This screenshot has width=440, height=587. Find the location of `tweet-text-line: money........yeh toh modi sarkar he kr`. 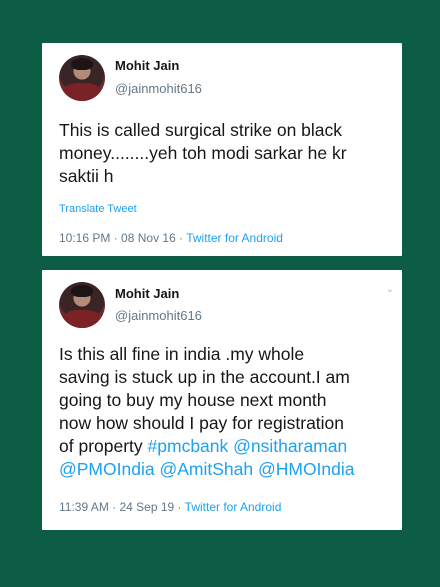

tweet-text-line: money........yeh toh modi sarkar he kr is located at coordinates (203, 153).